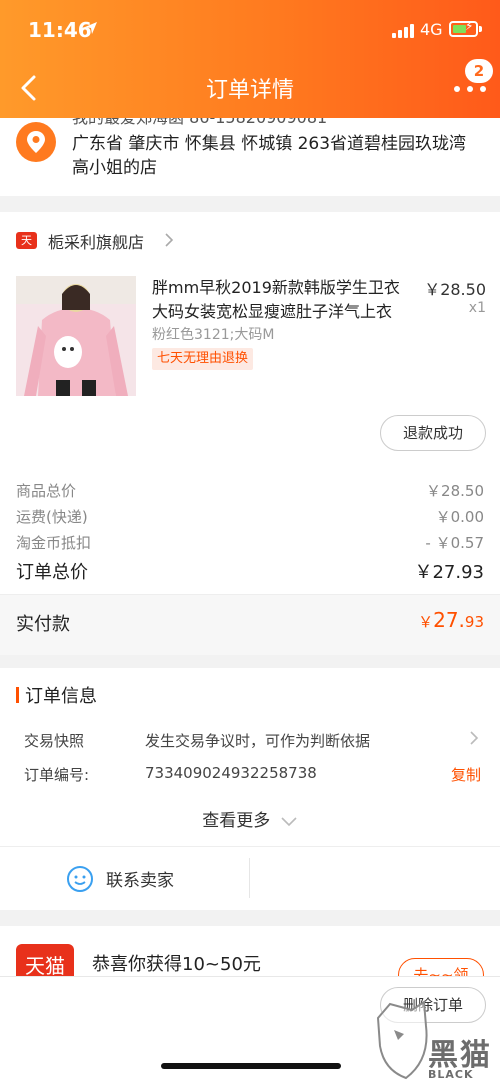 This screenshot has height=1082, width=500. What do you see at coordinates (36, 142) in the screenshot?
I see `location-pin-icon` at bounding box center [36, 142].